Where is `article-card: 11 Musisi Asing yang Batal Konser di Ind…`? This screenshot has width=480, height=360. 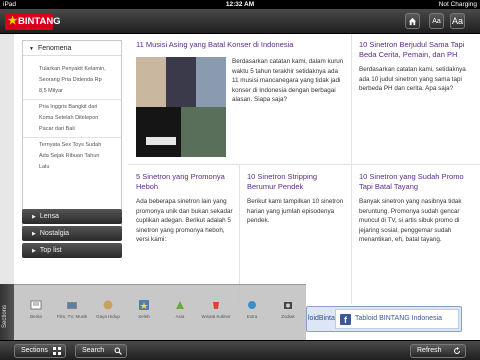
article-card: 11 Musisi Asing yang Batal Konser di Ind… is located at coordinates (241, 47).